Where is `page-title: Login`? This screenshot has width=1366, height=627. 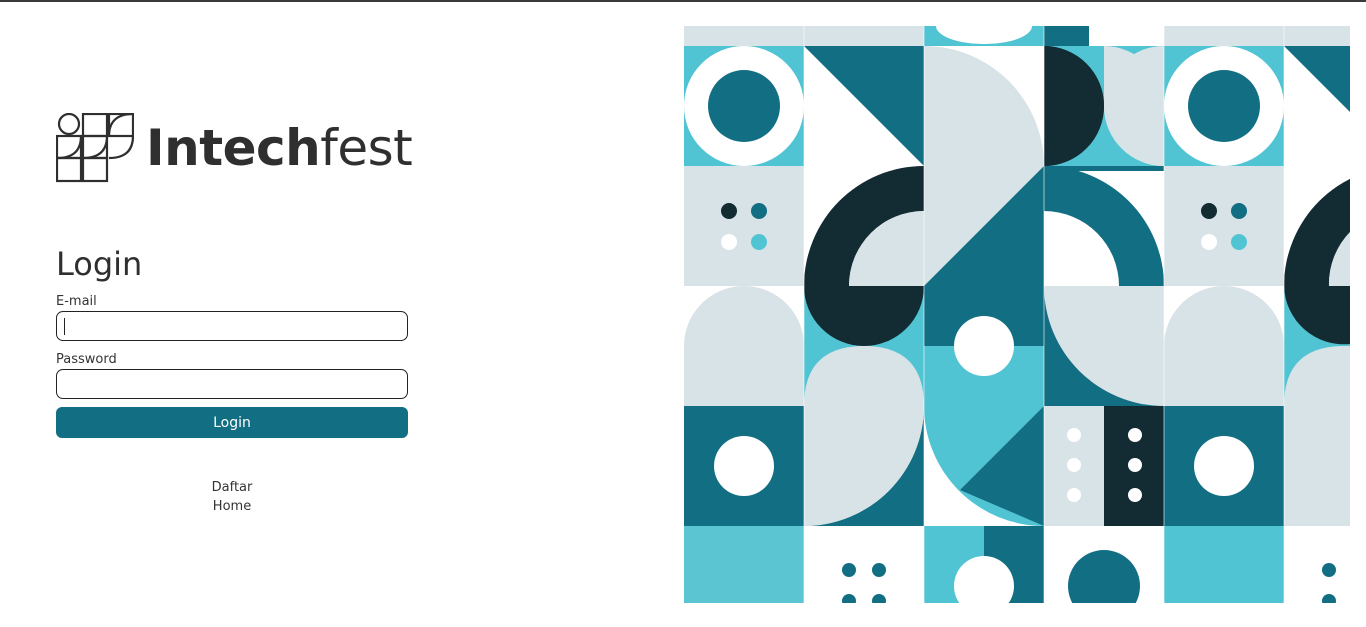
page-title: Login is located at coordinates (99, 264).